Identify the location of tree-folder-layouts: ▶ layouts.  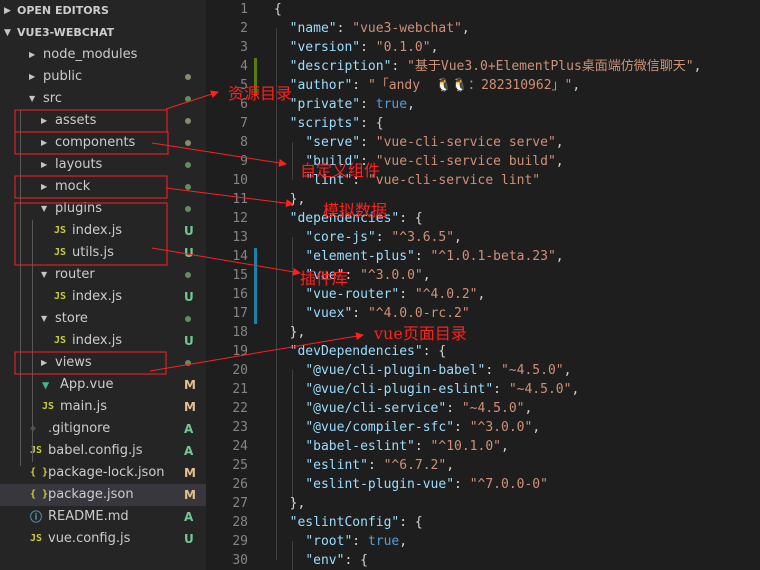
(103, 165).